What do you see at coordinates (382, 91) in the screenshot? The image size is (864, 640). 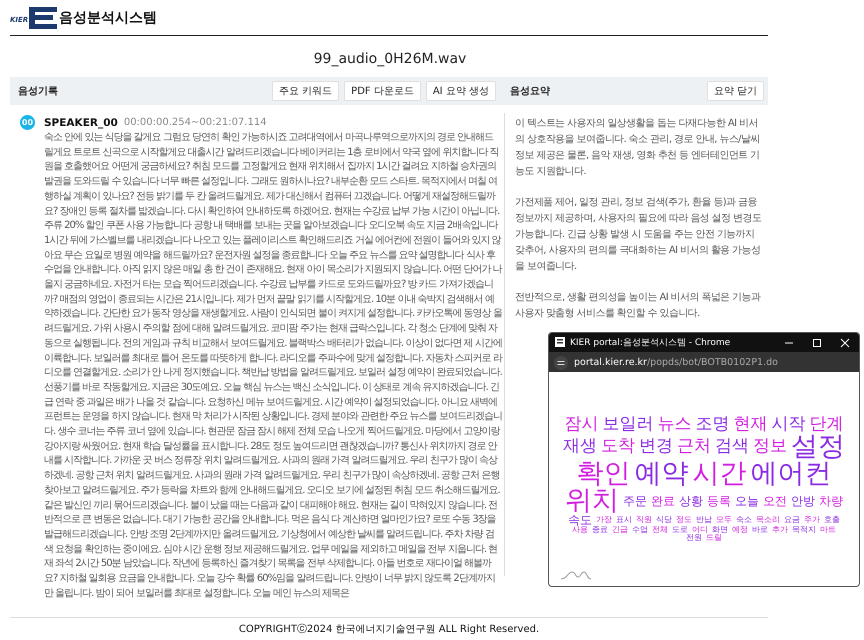 I see `toolbar-button: PDF 다운로드` at bounding box center [382, 91].